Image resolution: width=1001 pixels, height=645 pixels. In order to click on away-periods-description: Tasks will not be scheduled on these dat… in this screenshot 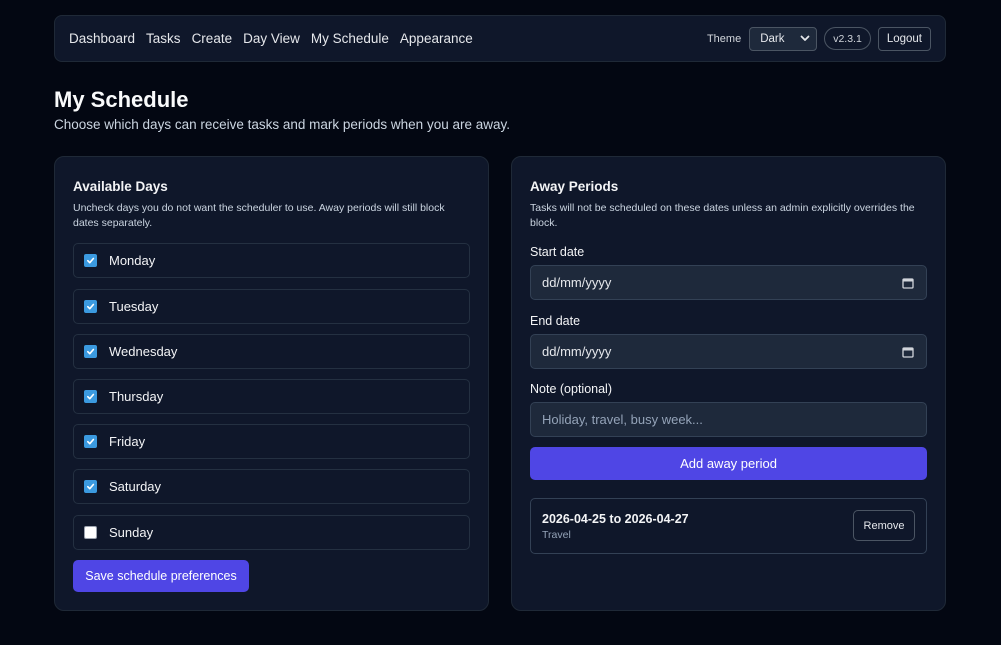, I will do `click(722, 215)`.